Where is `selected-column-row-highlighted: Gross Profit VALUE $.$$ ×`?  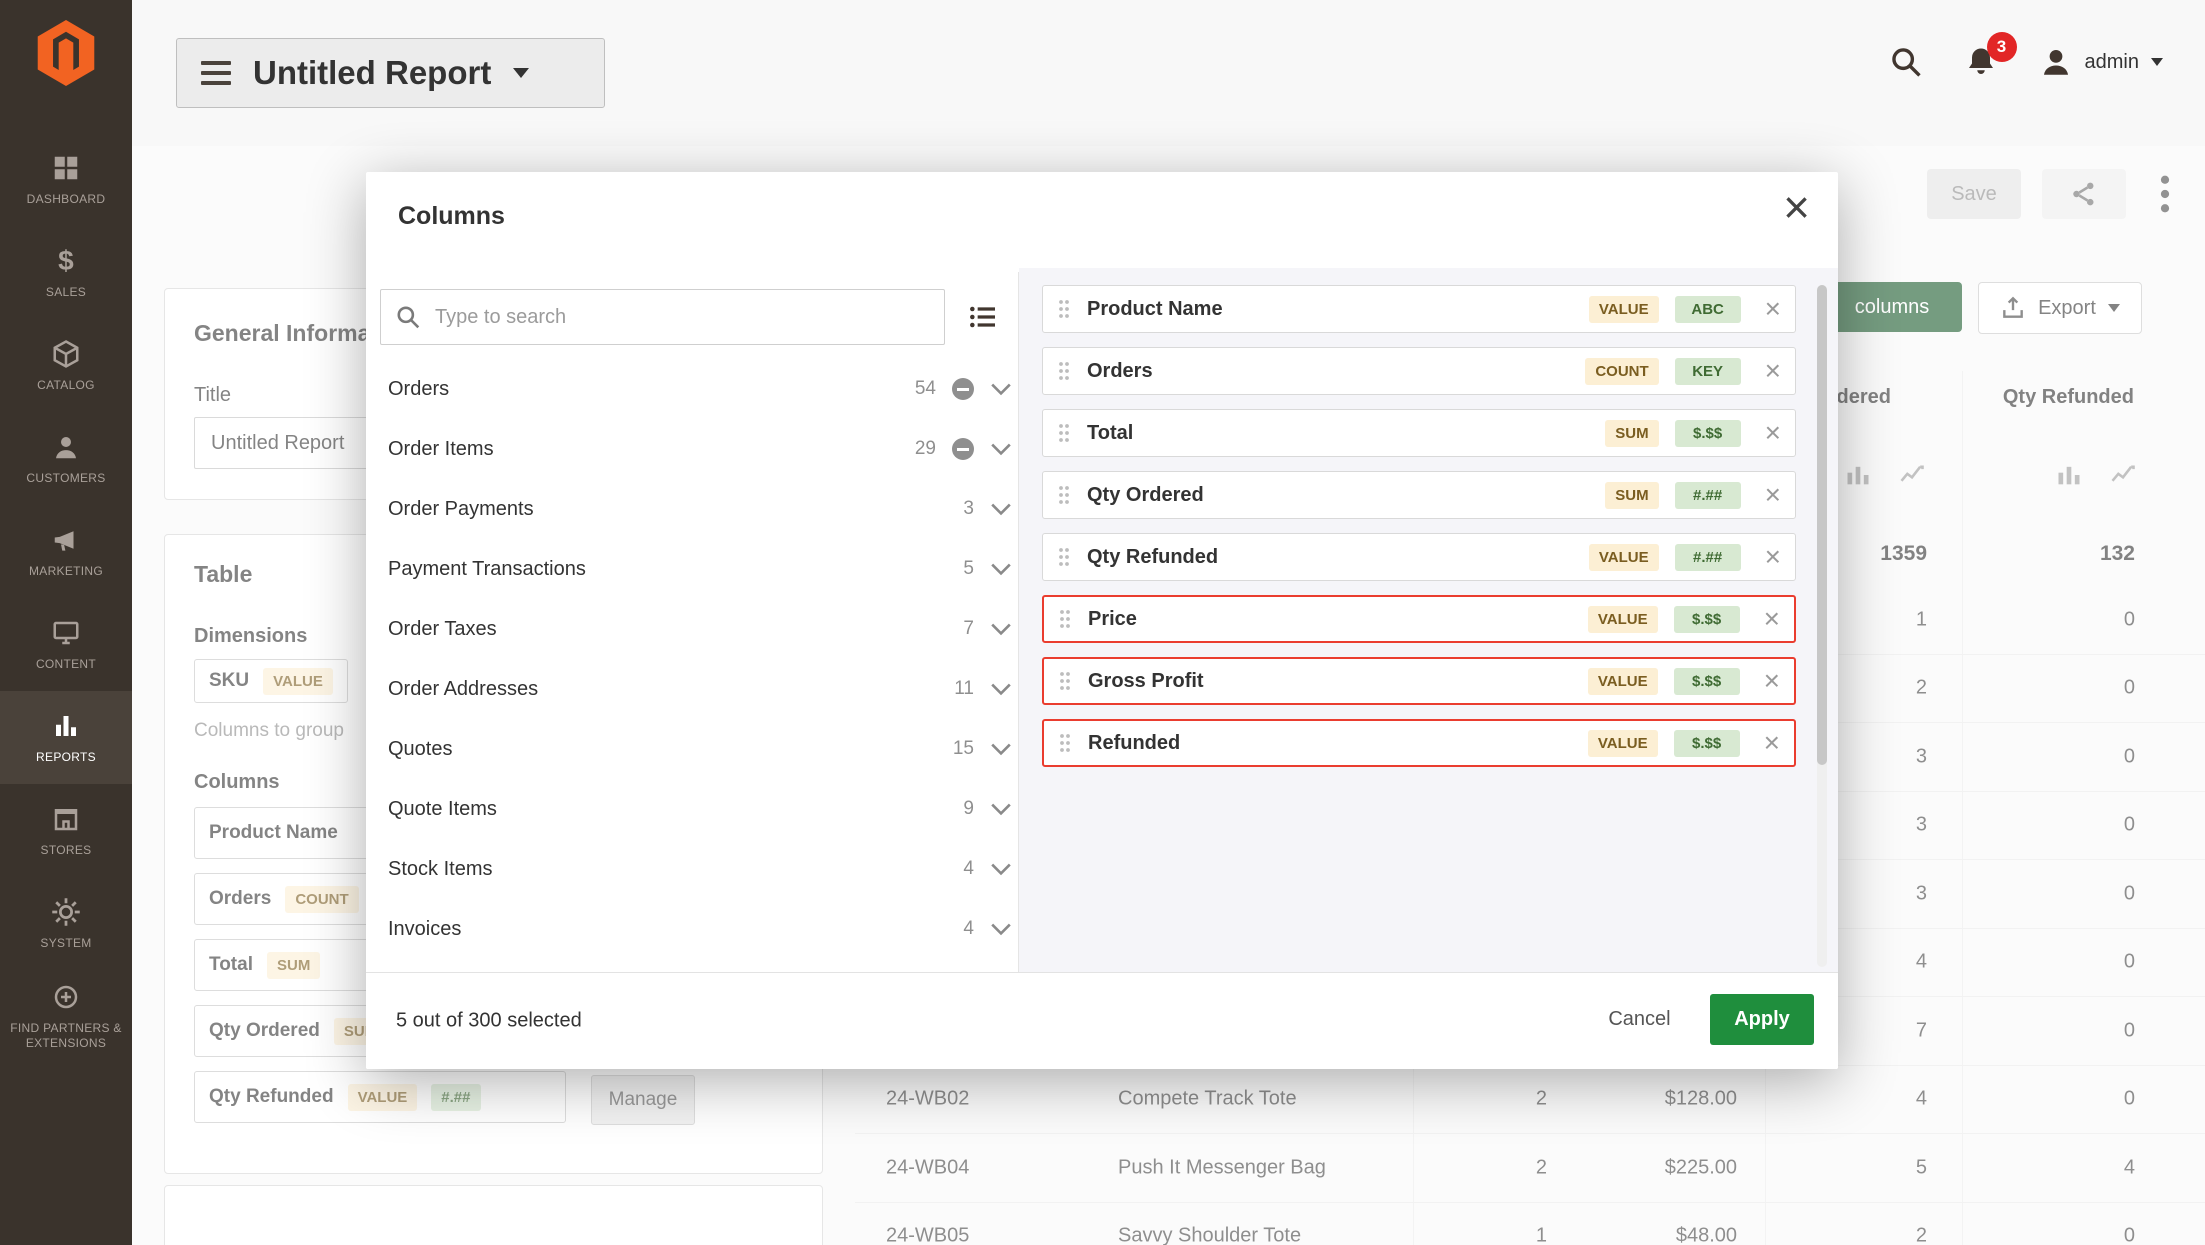 selected-column-row-highlighted: Gross Profit VALUE $.$$ × is located at coordinates (1419, 681).